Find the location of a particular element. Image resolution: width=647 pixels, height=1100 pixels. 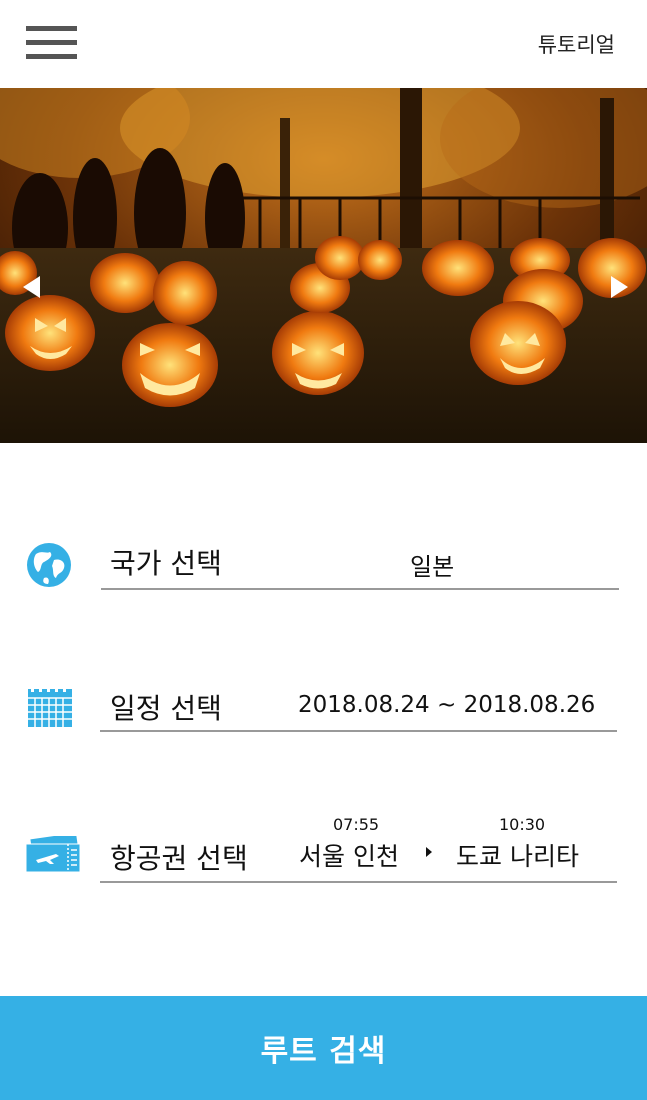

departure-airport: 서울 인천 is located at coordinates (349, 856).